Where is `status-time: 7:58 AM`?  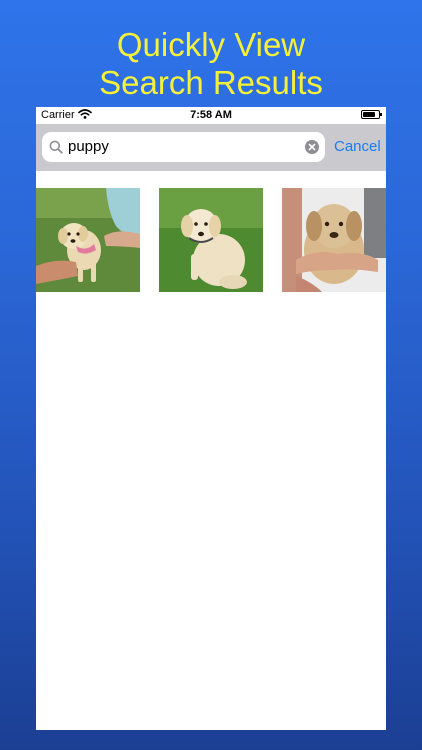 status-time: 7:58 AM is located at coordinates (211, 115).